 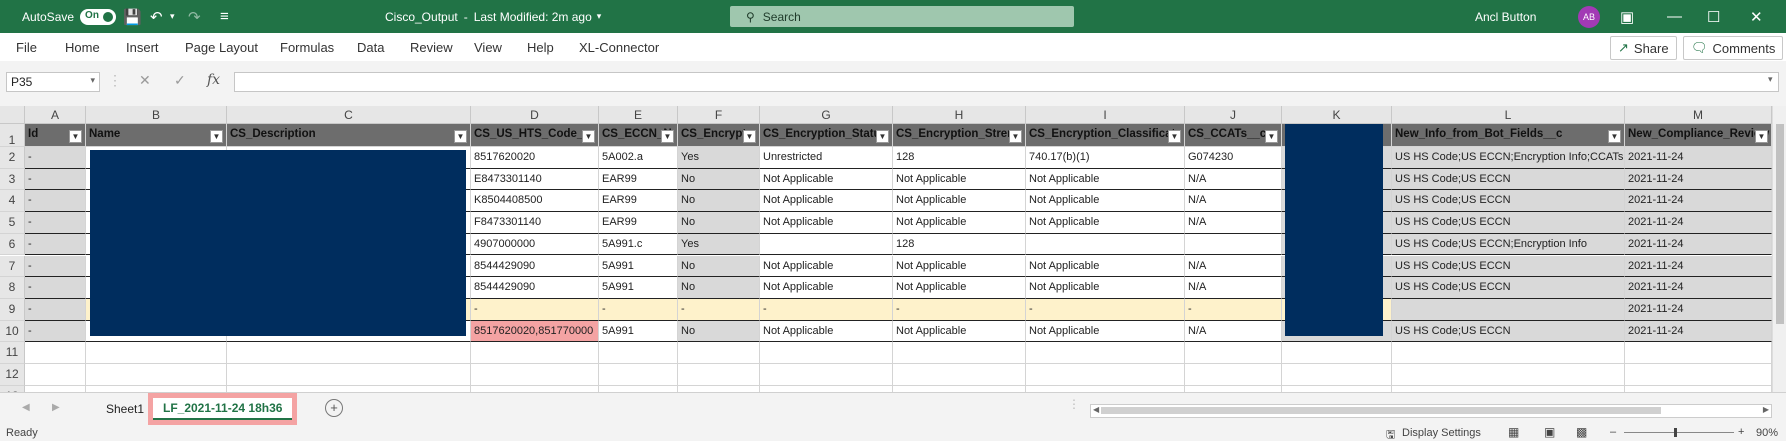 I want to click on row-header: 4, so click(x=12, y=201).